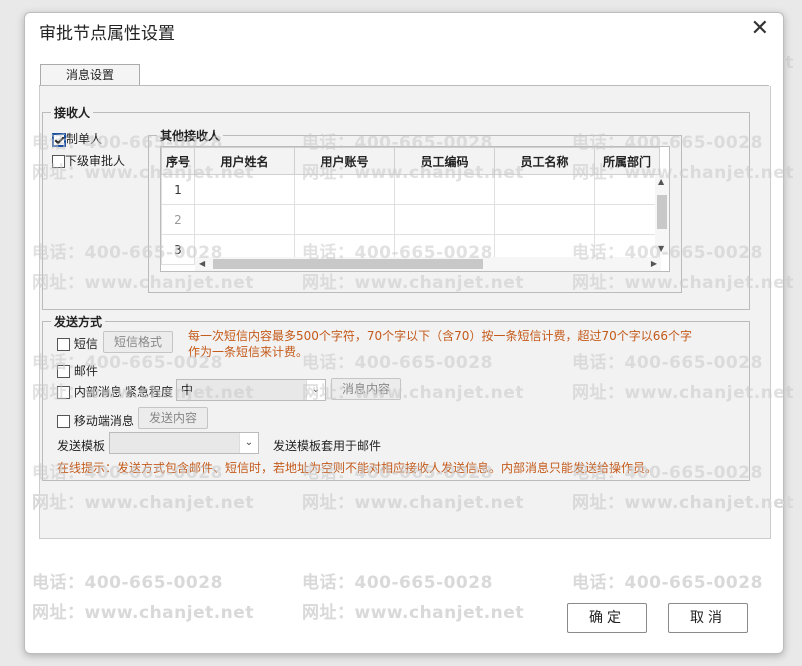 This screenshot has height=666, width=802. What do you see at coordinates (81, 446) in the screenshot?
I see `template-label: 发送模板` at bounding box center [81, 446].